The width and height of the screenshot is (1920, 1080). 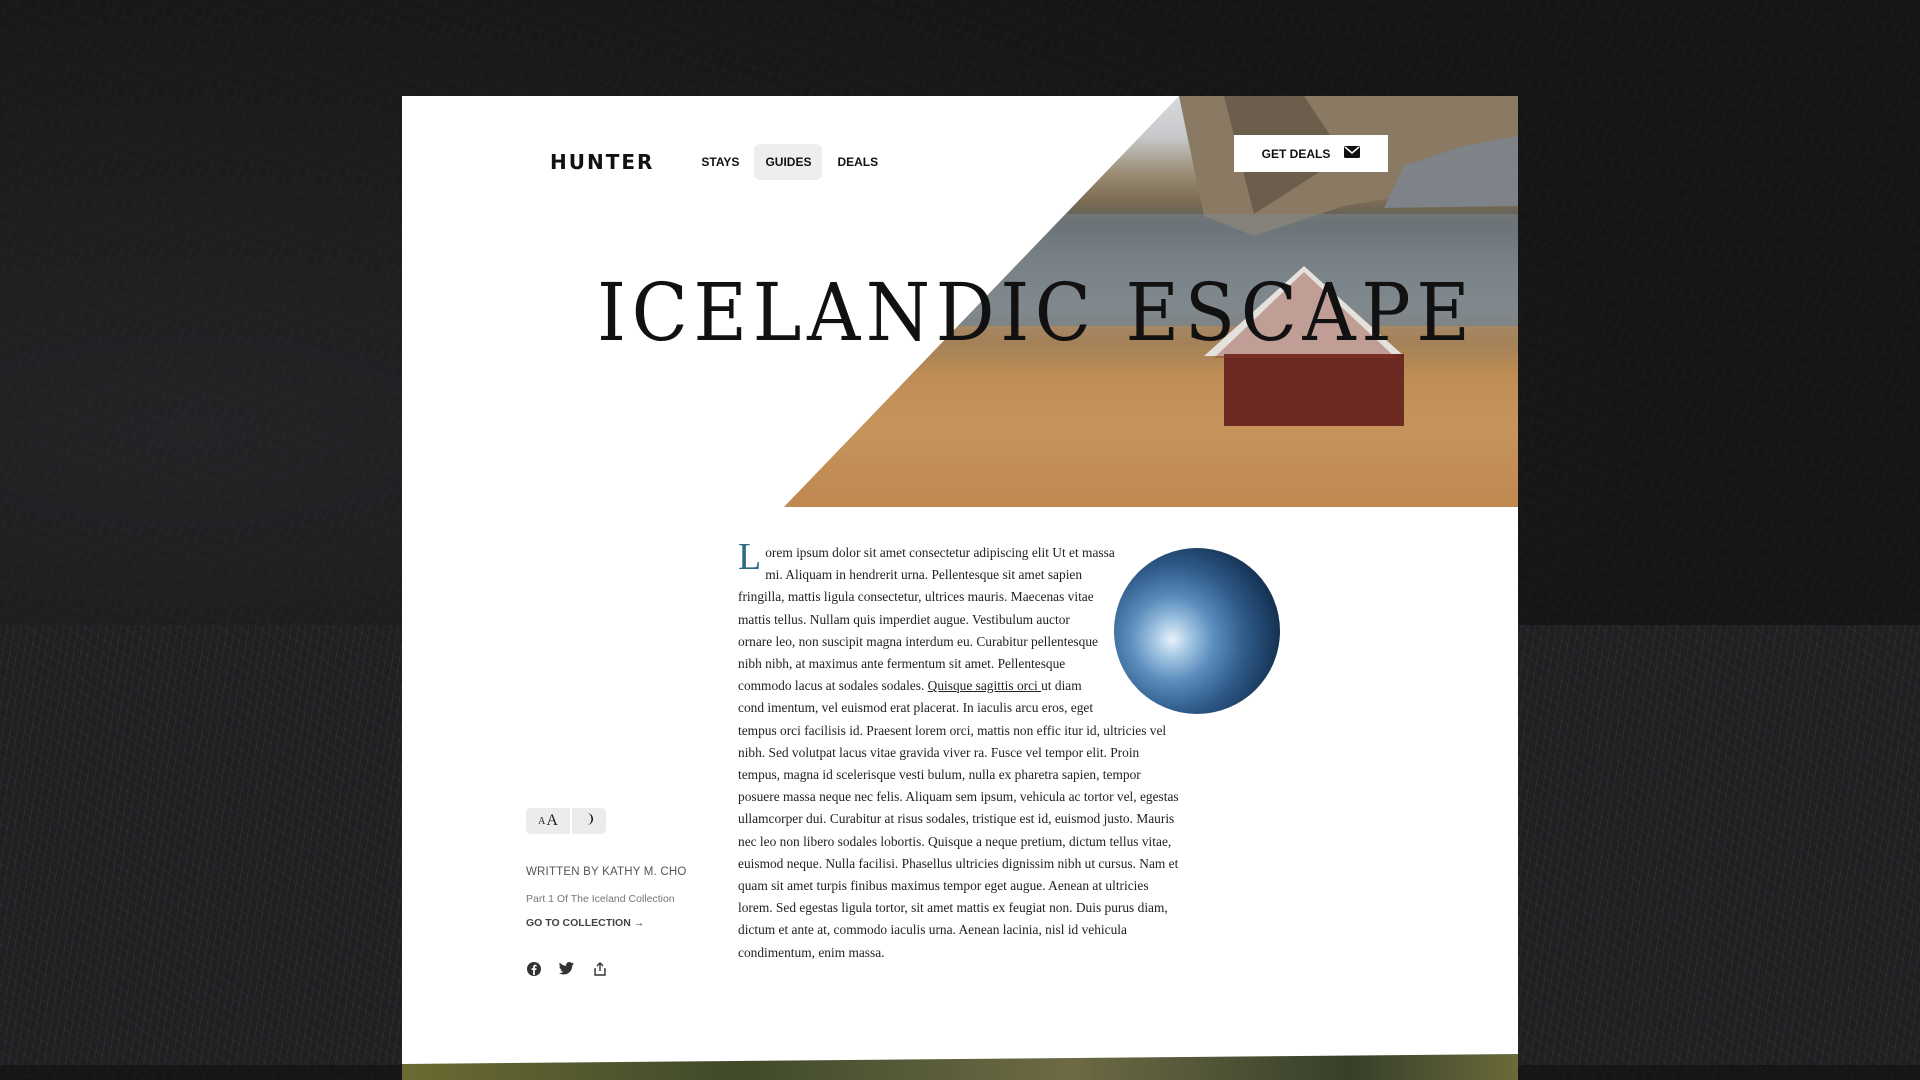 What do you see at coordinates (542, 821) in the screenshot?
I see `font-small-glyph: A` at bounding box center [542, 821].